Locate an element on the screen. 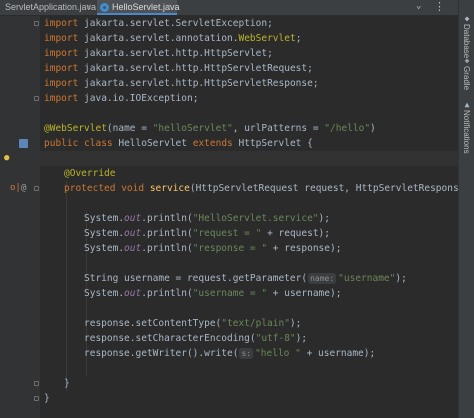 The width and height of the screenshot is (474, 418). code-line-22: response.setCharacterEncoding("utf-8"); is located at coordinates (195, 338).